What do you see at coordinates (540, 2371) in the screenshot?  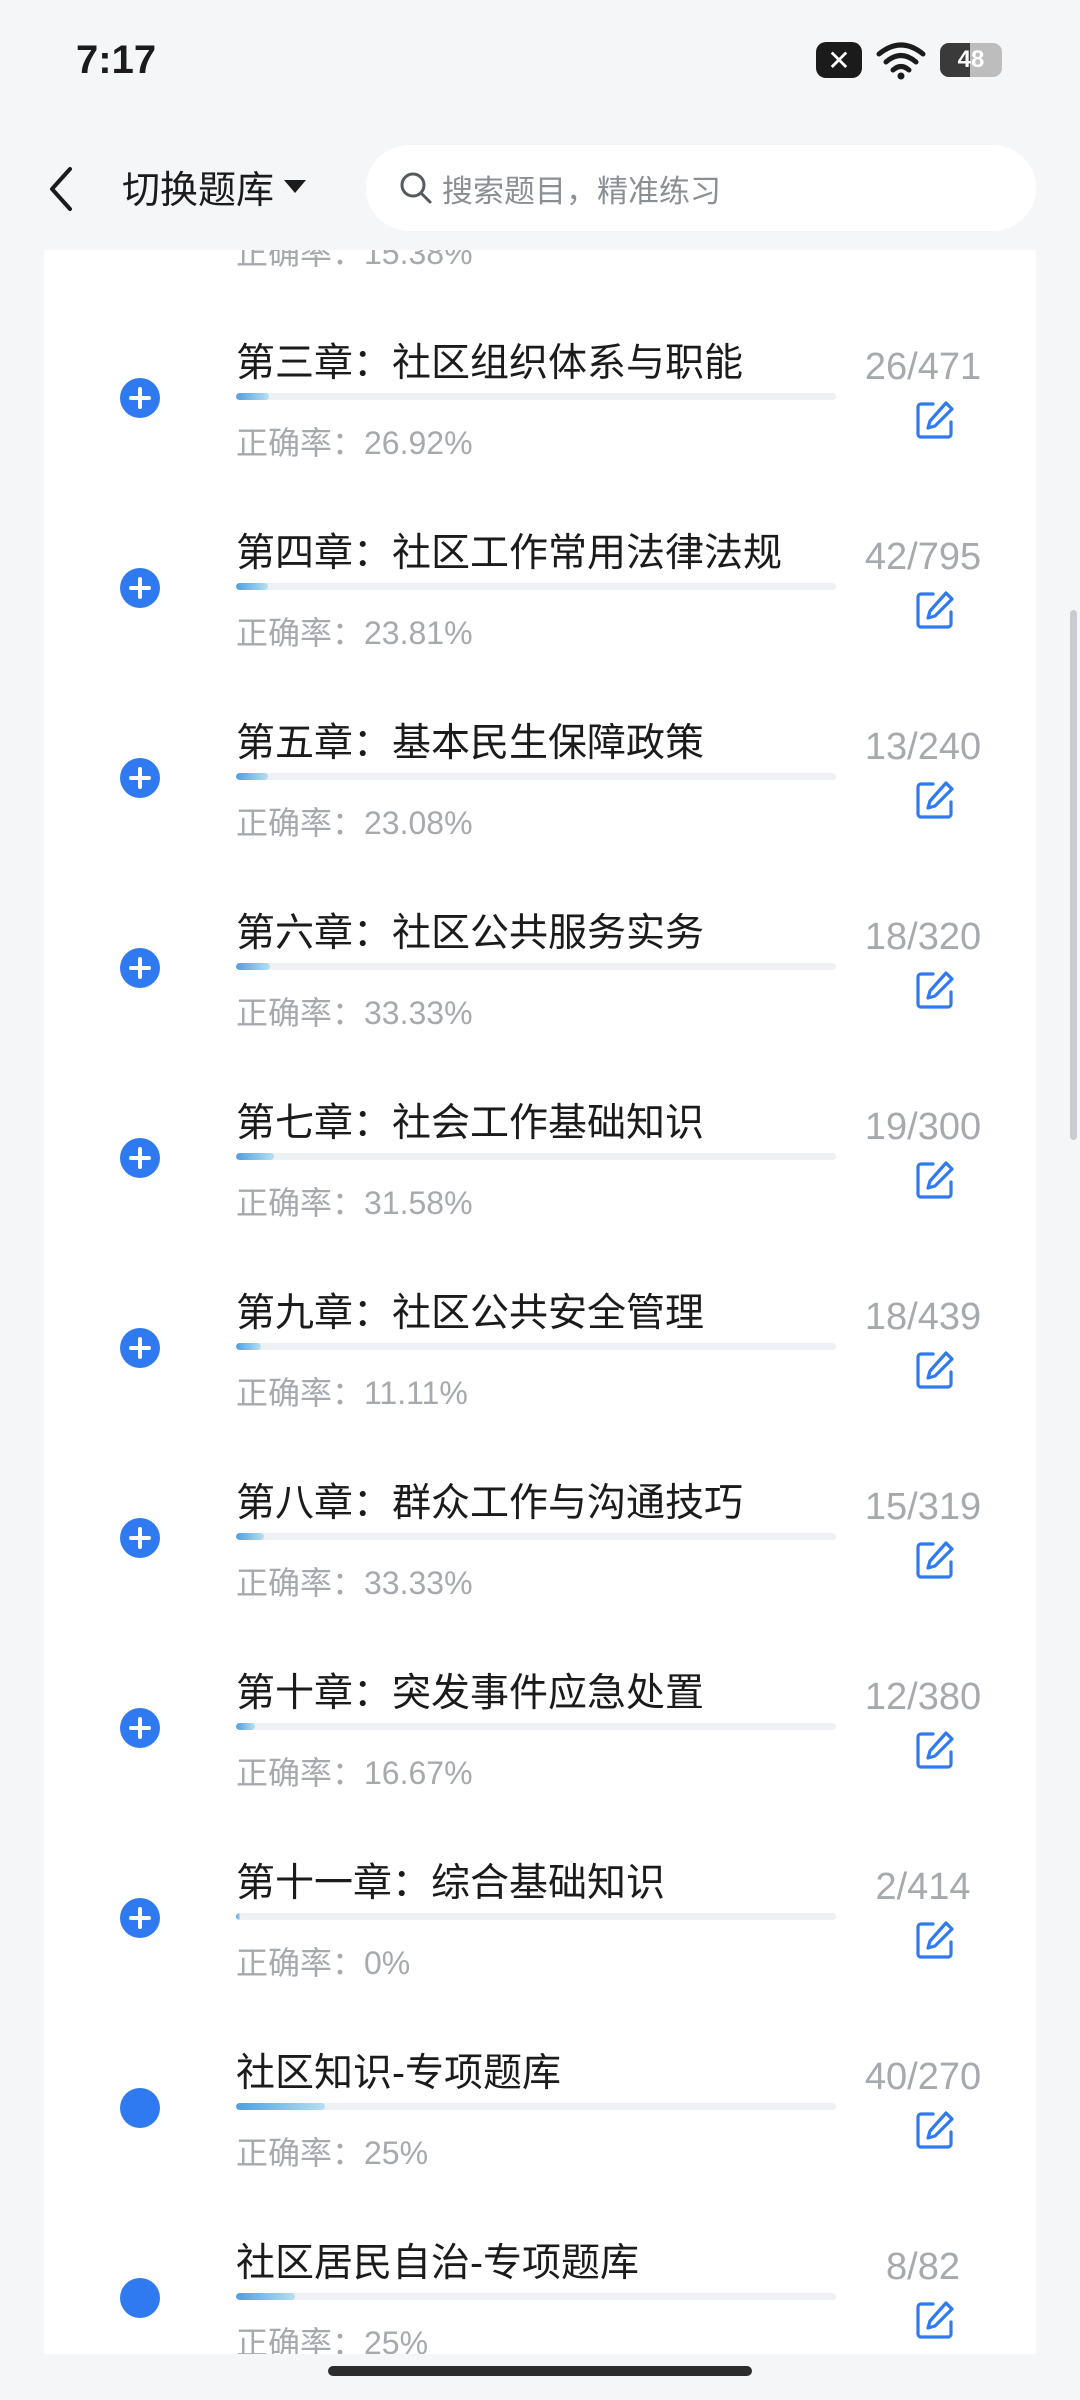 I see `home-indicator` at bounding box center [540, 2371].